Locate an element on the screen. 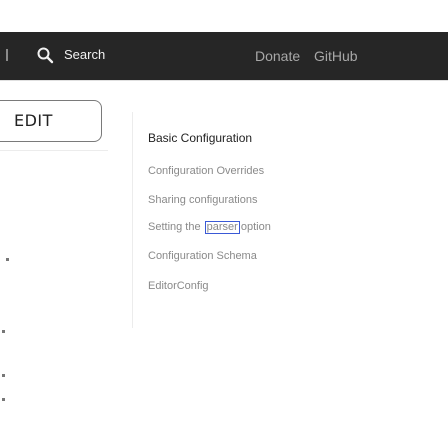 The width and height of the screenshot is (448, 448). edit-button: EDIT is located at coordinates (51, 121).